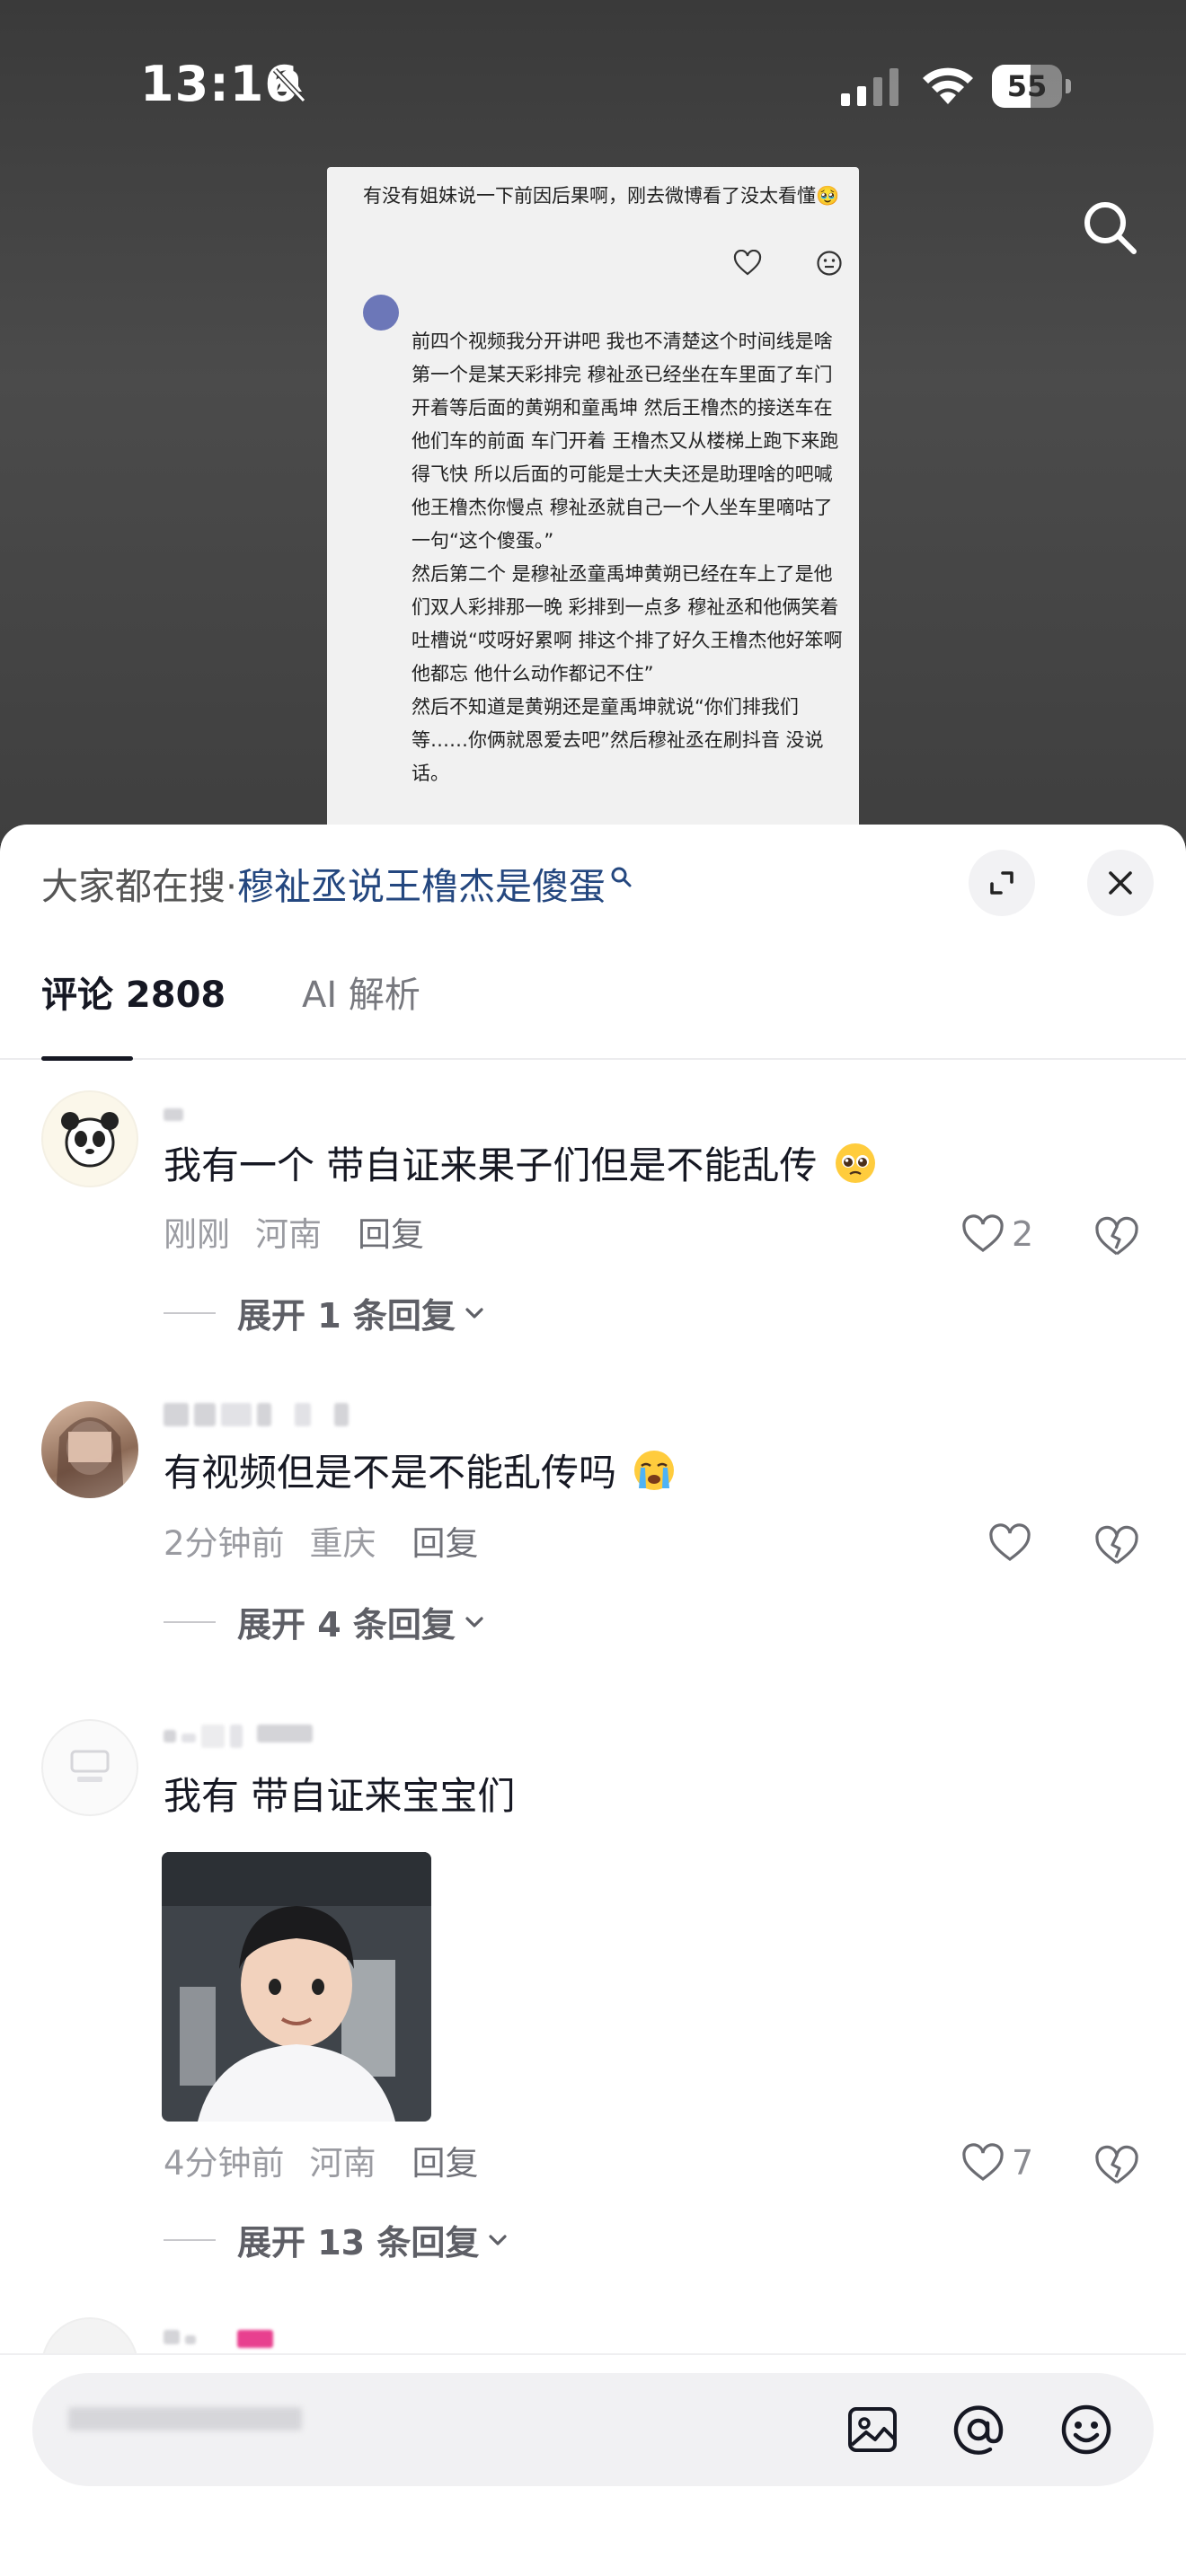  I want to click on expand-sheet-button, so click(1002, 883).